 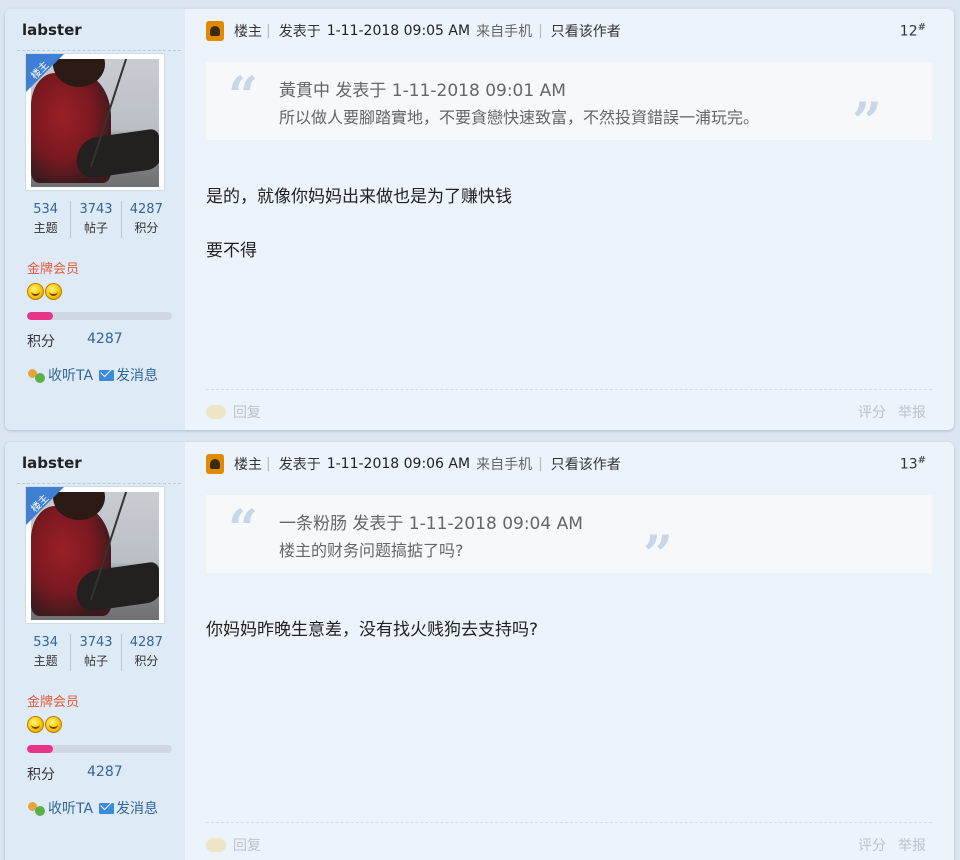 I want to click on post-content-line: 你妈妈昨晚生意差，没有找火贱狗去支持吗?, so click(x=372, y=630).